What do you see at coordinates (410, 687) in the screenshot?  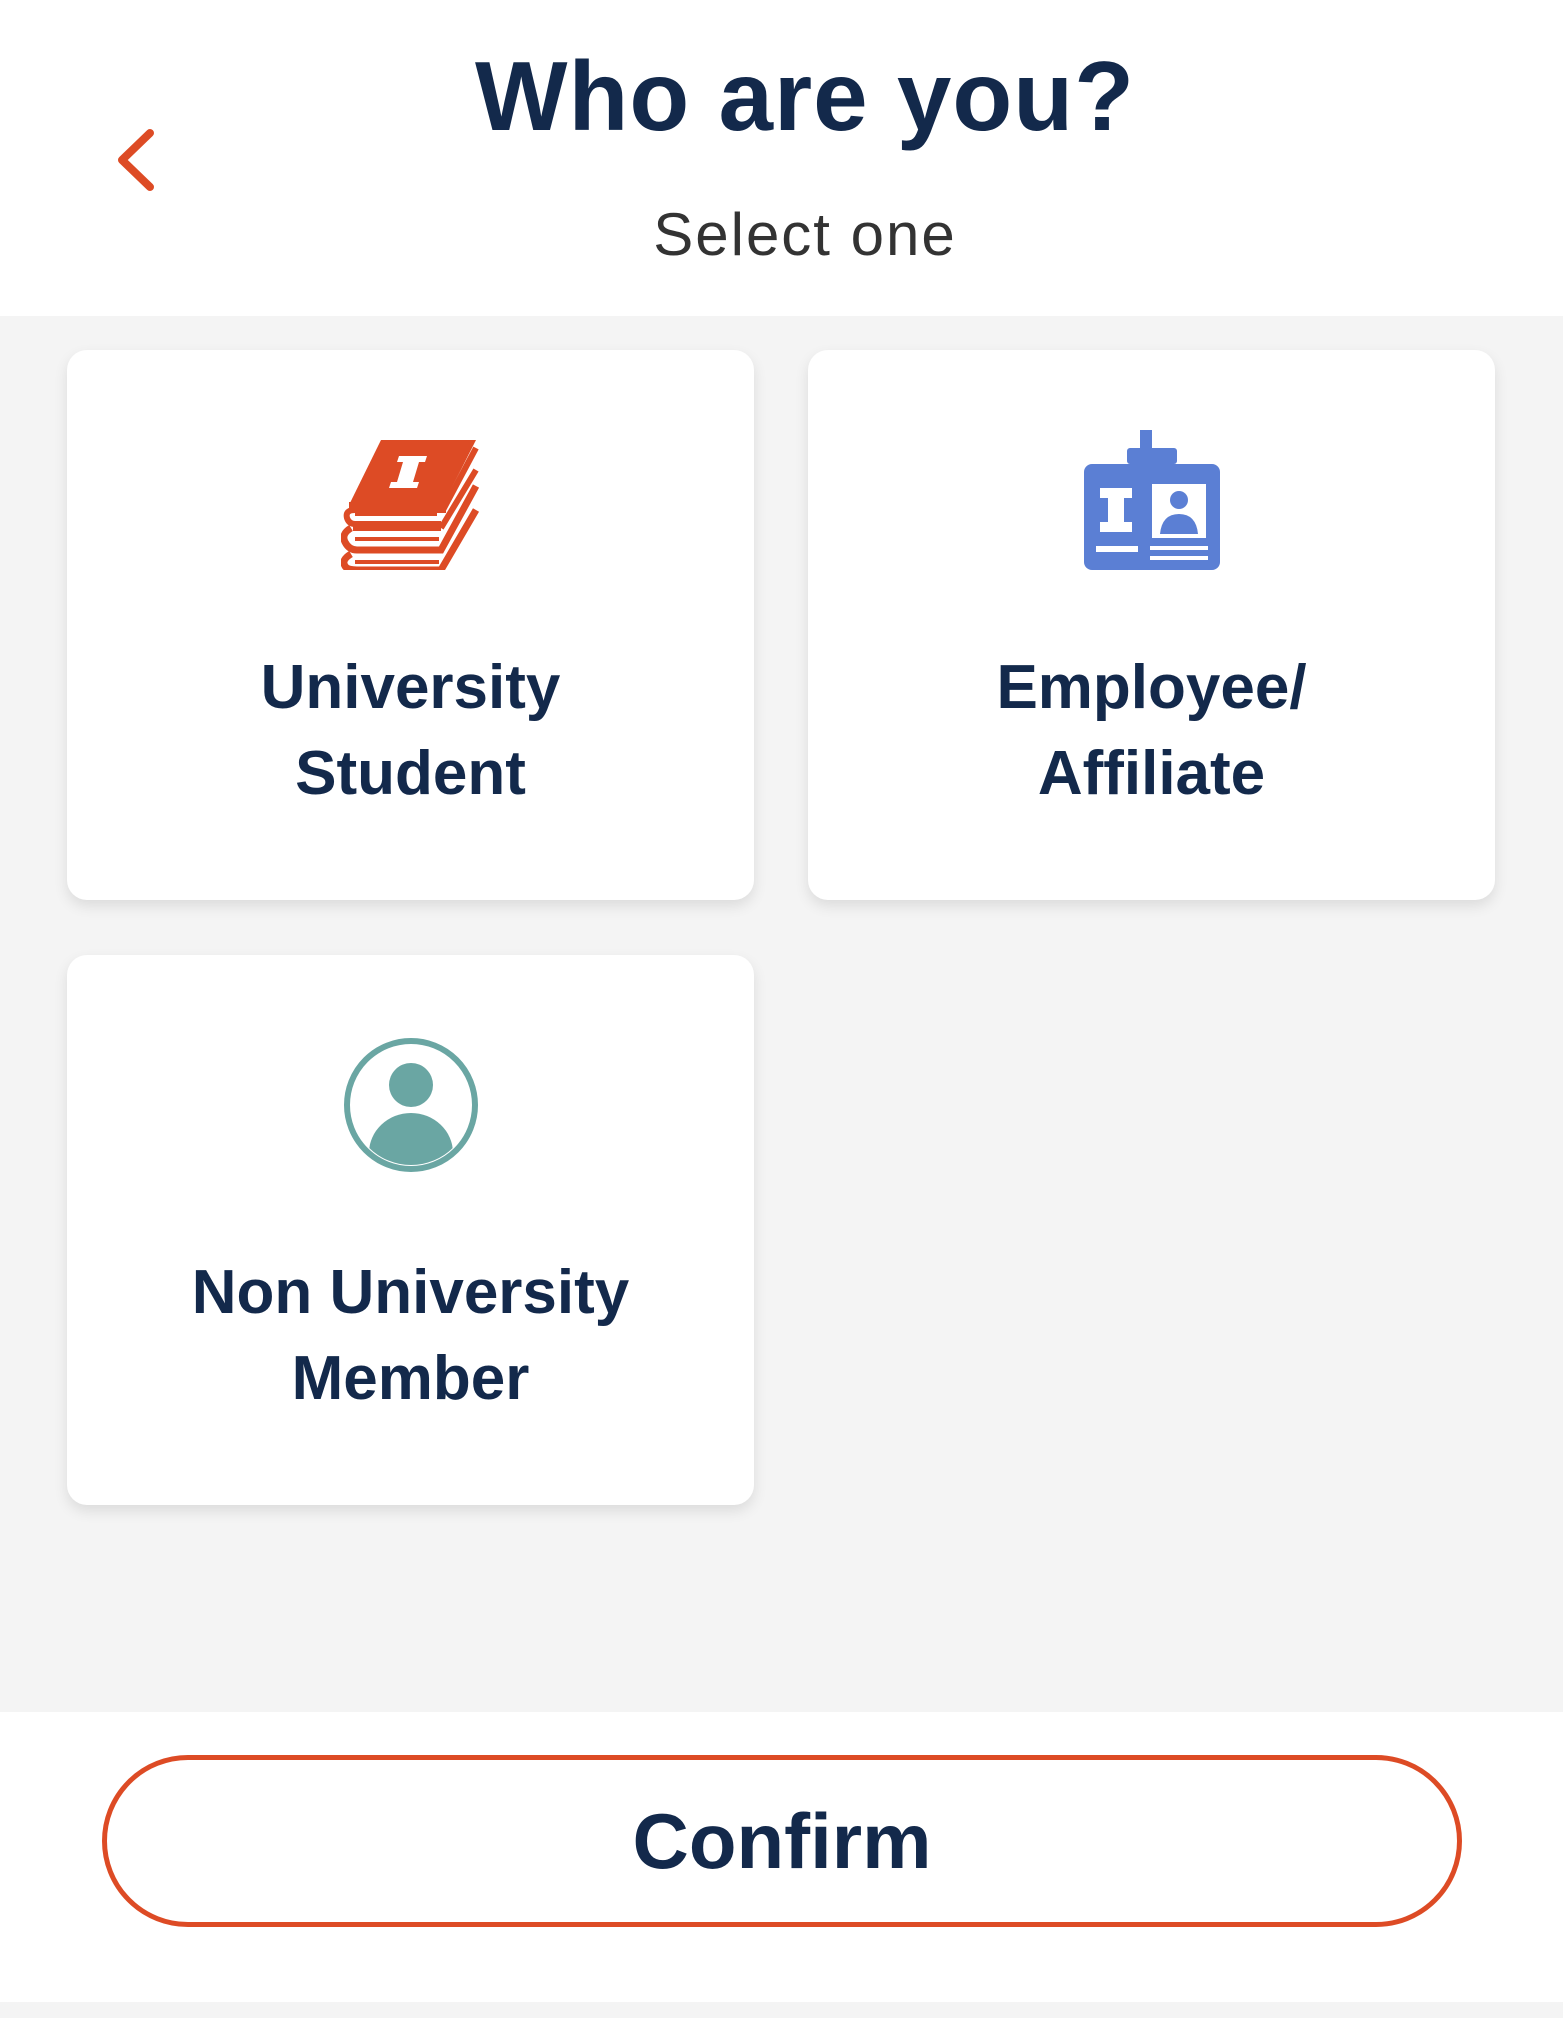 I see `option-label-line1: University` at bounding box center [410, 687].